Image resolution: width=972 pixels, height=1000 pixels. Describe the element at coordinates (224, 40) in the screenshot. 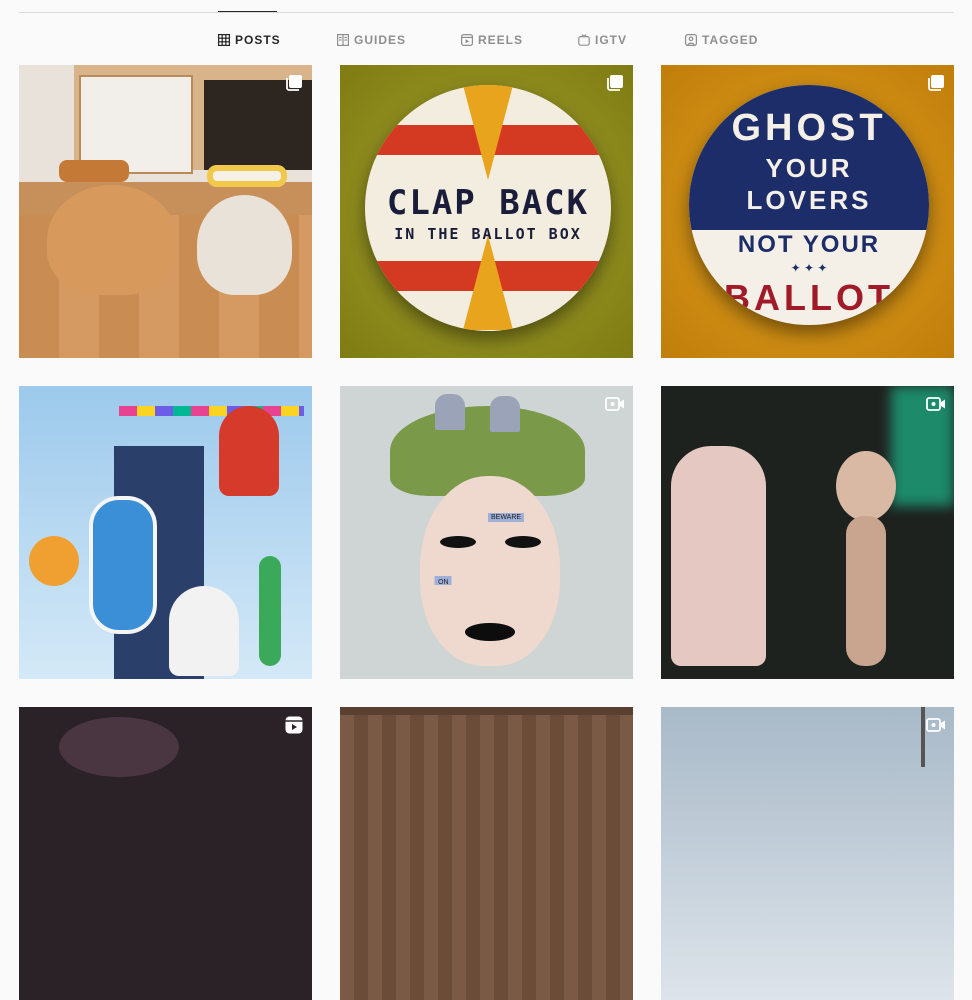

I see `grid-icon` at that location.